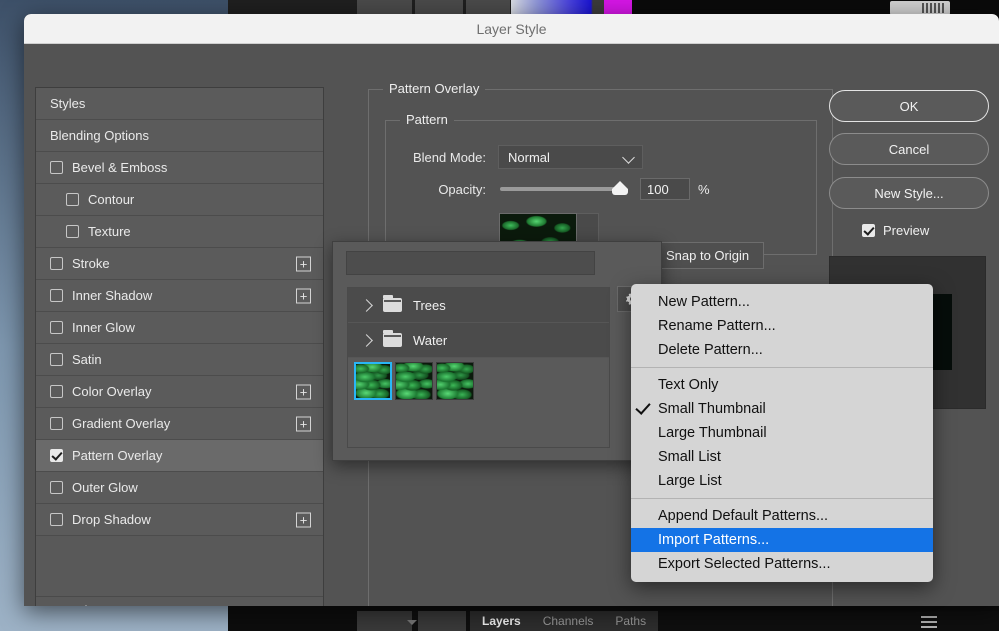 This screenshot has height=631, width=999. I want to click on style-row-stroke: Stroke +, so click(179, 264).